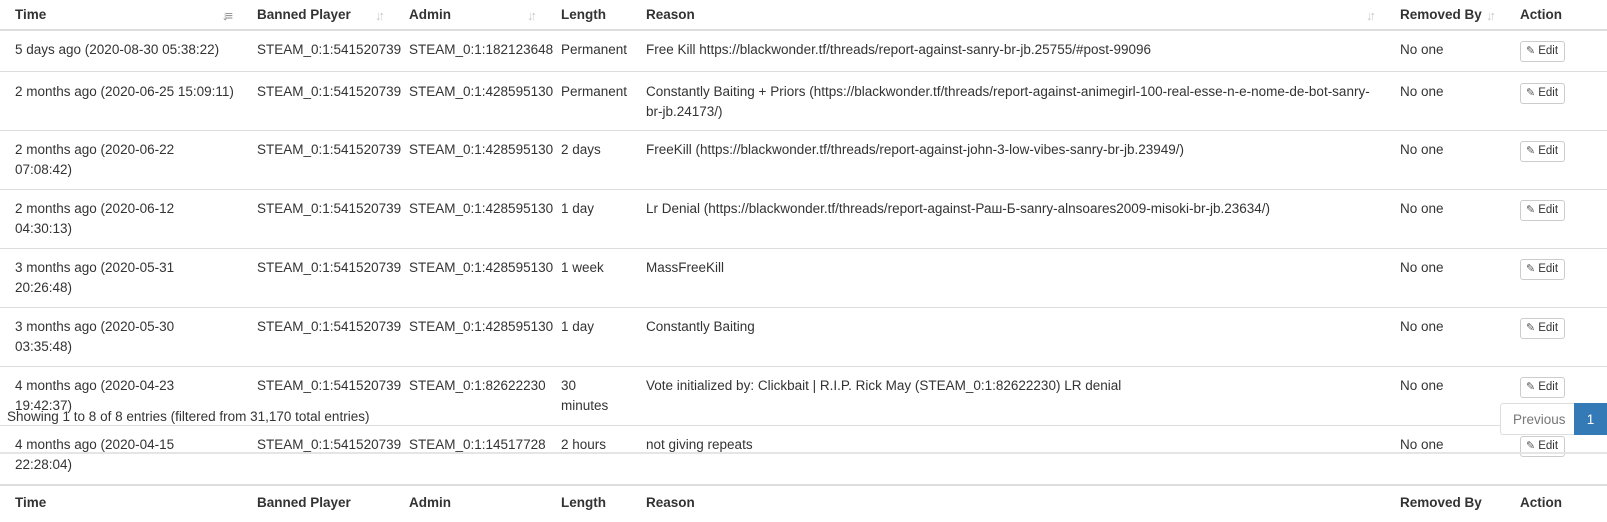 Image resolution: width=1607 pixels, height=522 pixels. I want to click on bottom-divider, so click(803, 453).